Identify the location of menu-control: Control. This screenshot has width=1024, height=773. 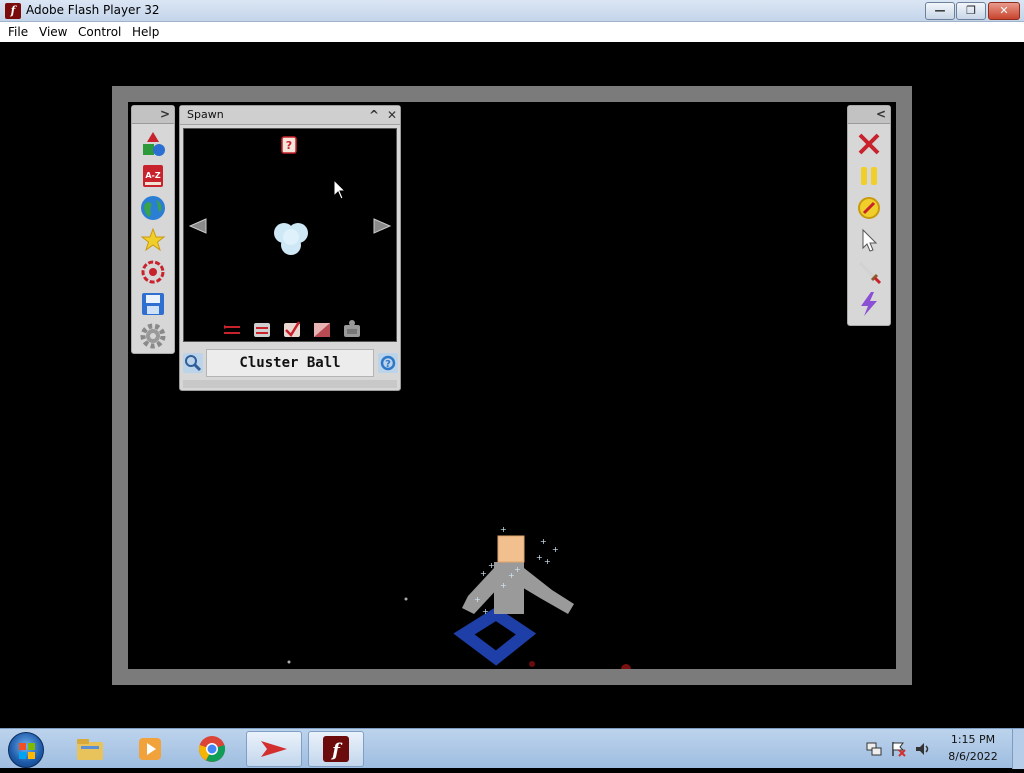
(99, 32).